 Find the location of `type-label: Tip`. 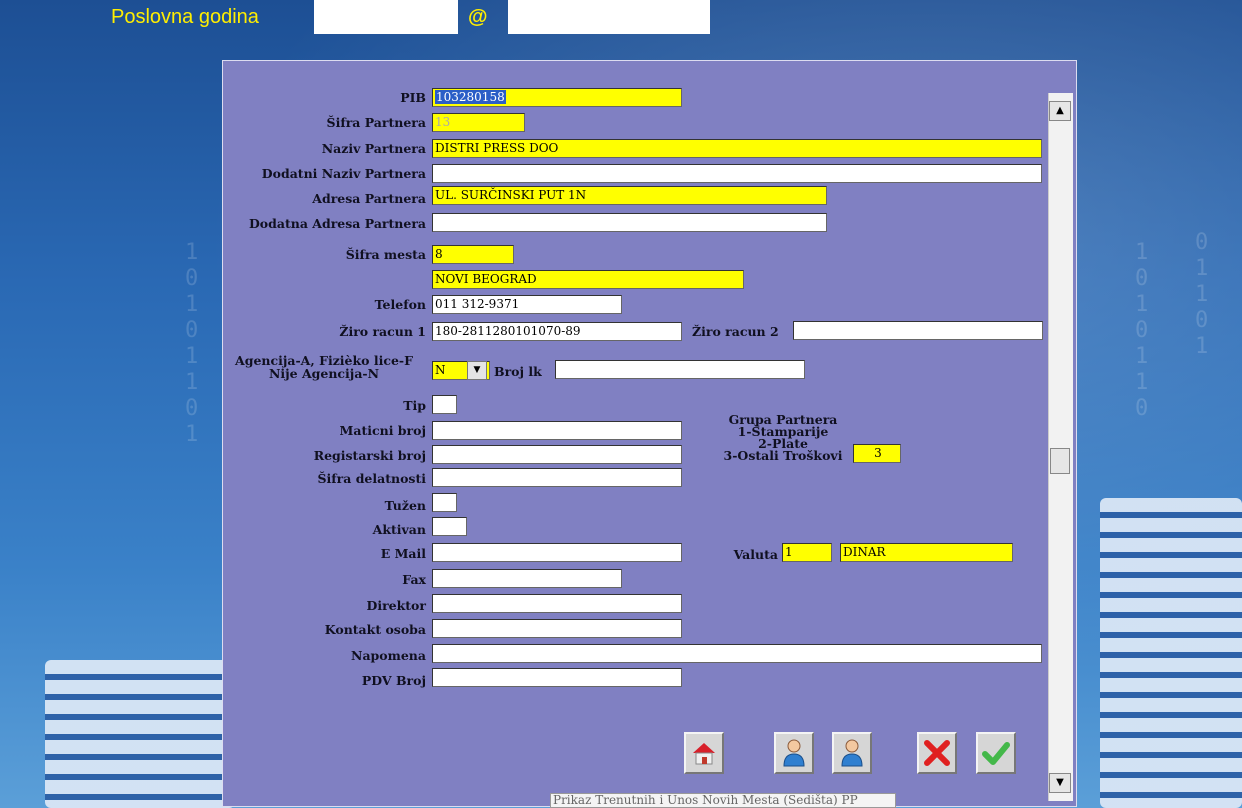

type-label: Tip is located at coordinates (414, 405).